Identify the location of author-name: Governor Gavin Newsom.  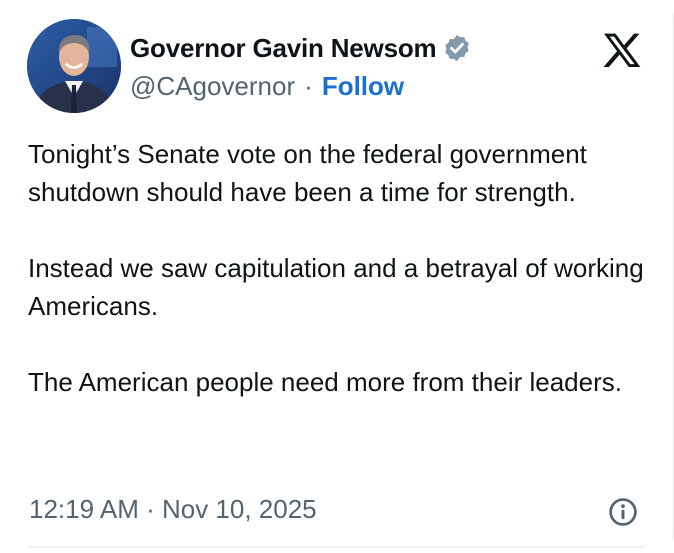
(283, 48).